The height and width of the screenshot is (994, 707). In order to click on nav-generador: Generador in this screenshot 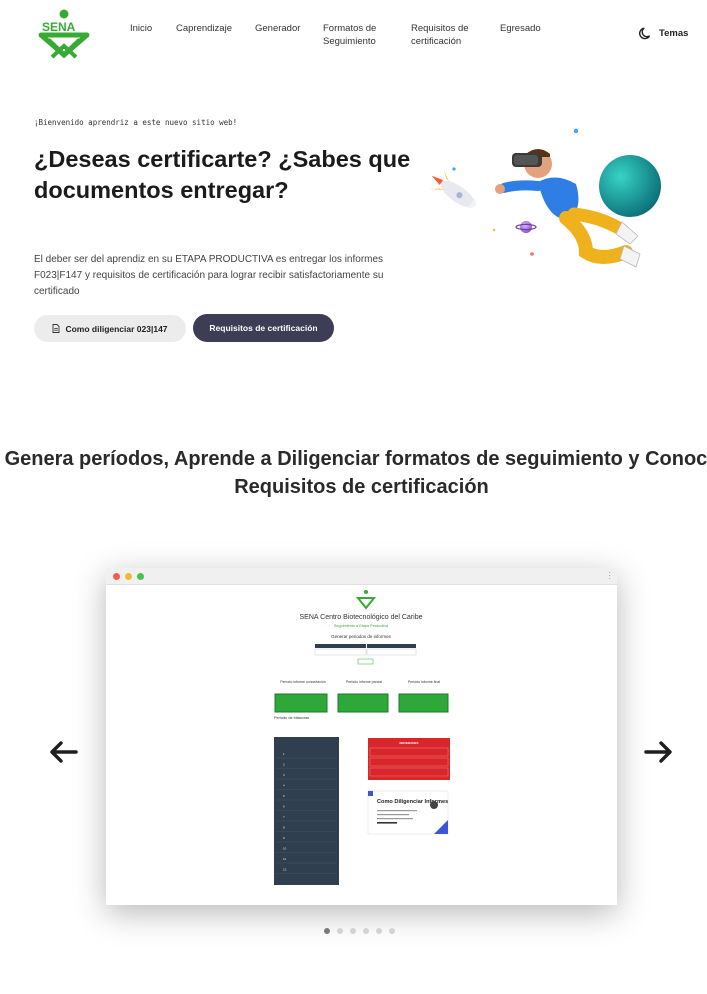, I will do `click(277, 28)`.